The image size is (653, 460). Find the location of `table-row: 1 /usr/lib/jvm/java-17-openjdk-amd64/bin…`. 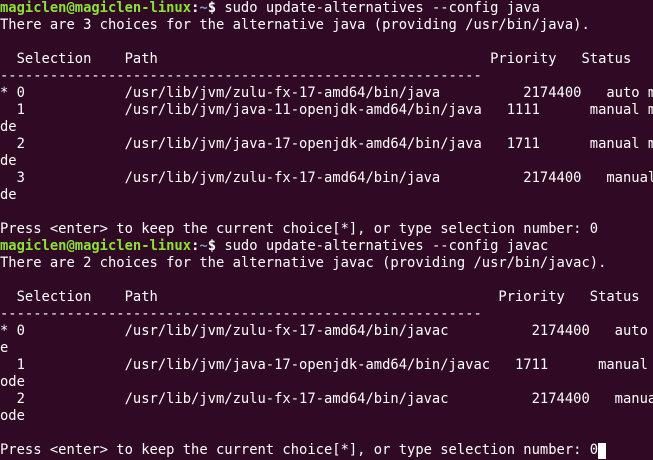

table-row: 1 /usr/lib/jvm/java-17-openjdk-amd64/bin… is located at coordinates (326, 365).